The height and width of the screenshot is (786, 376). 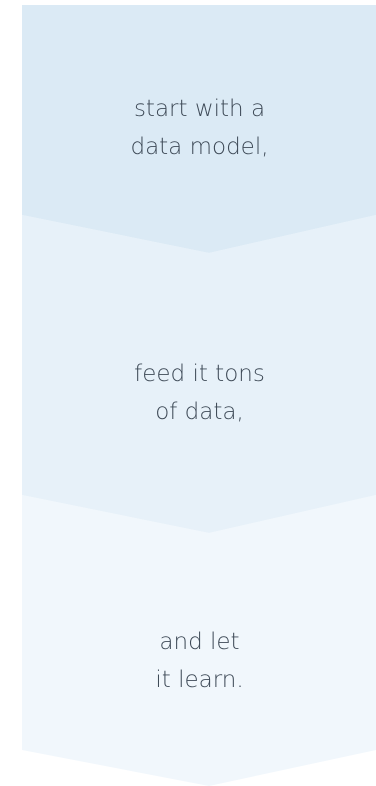 What do you see at coordinates (199, 412) in the screenshot?
I see `step-2-line-2: of data,` at bounding box center [199, 412].